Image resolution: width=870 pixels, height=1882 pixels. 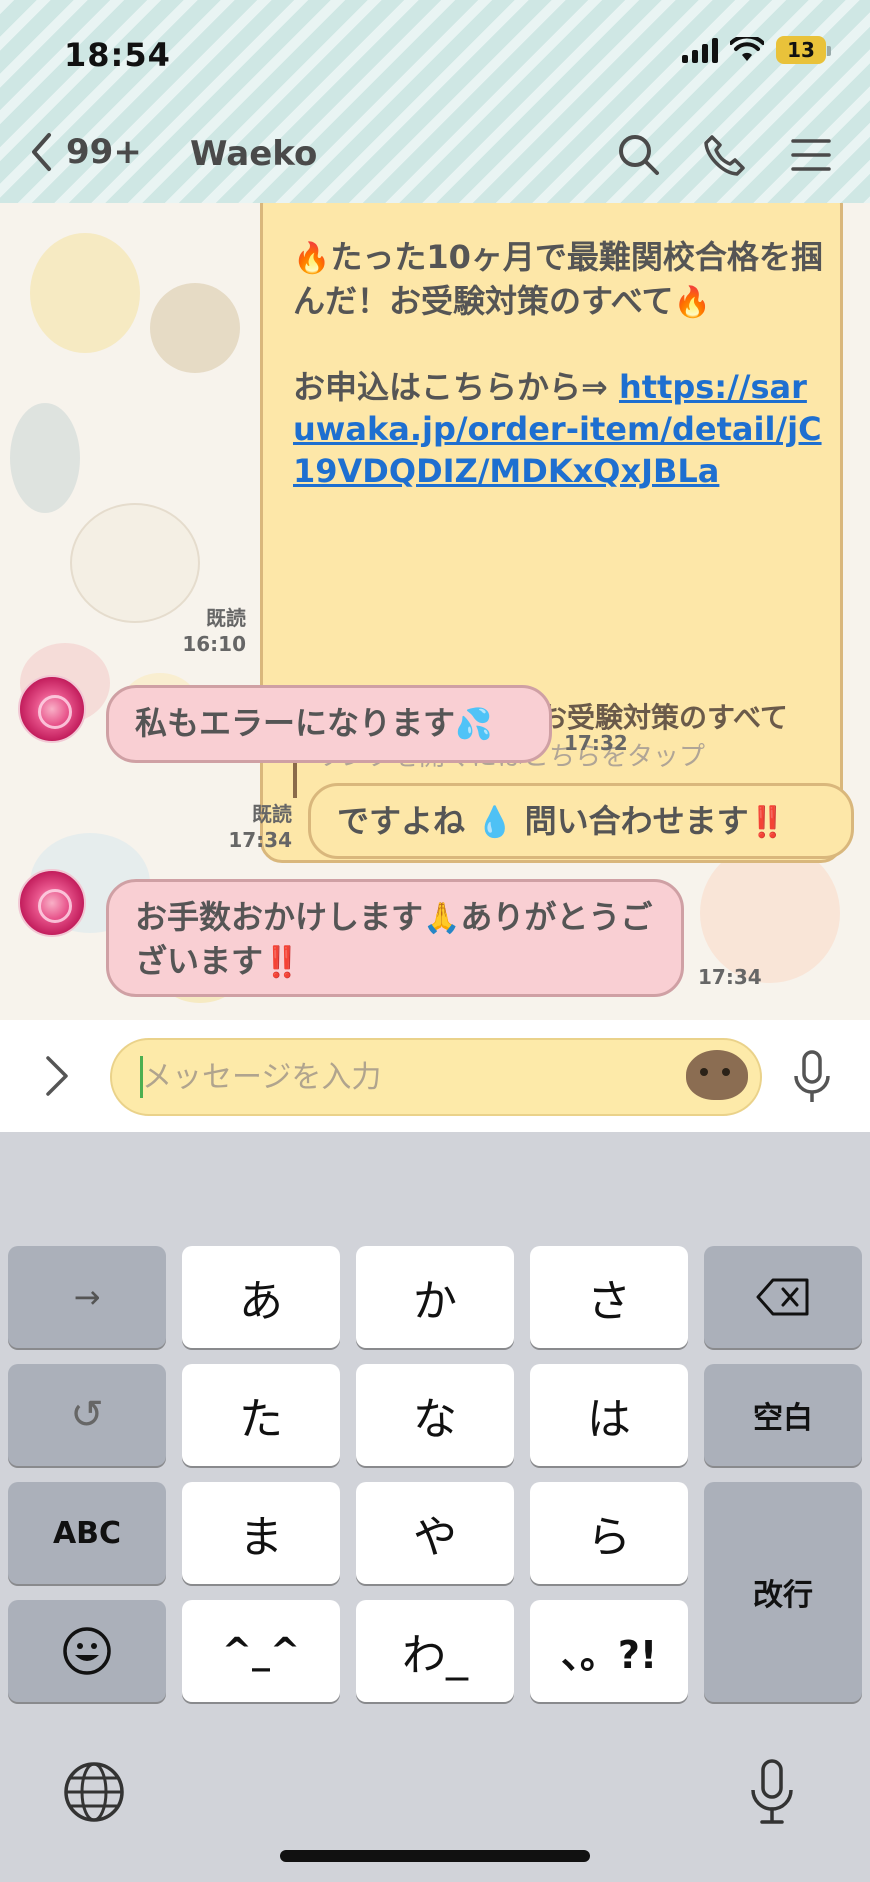 I want to click on smiley-face-icon, so click(x=87, y=1651).